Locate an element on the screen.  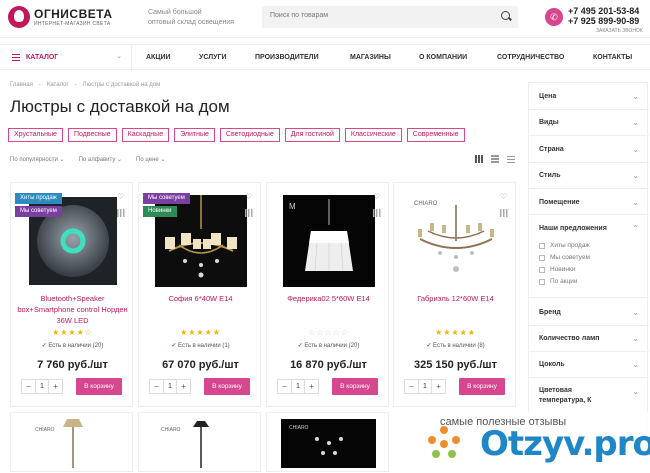
chip-elite: Элитные is located at coordinates (194, 135).